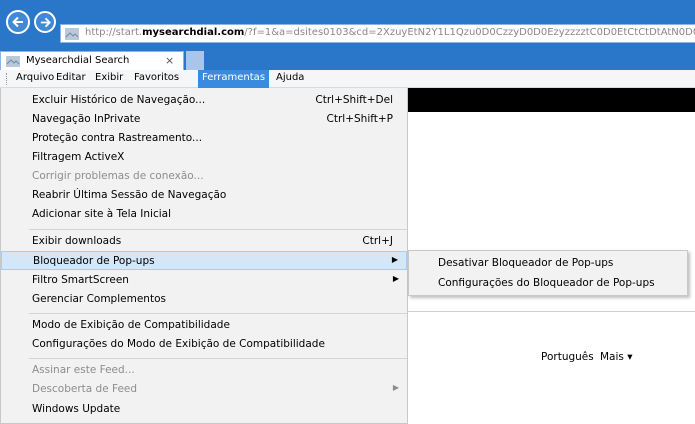 Image resolution: width=695 pixels, height=424 pixels. What do you see at coordinates (77, 241) in the screenshot?
I see `menu-item-label: Exibir downloads` at bounding box center [77, 241].